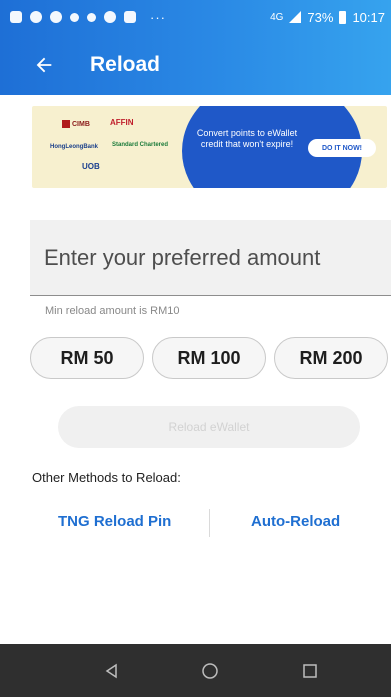 The height and width of the screenshot is (697, 391). I want to click on android-icon, so click(130, 17).